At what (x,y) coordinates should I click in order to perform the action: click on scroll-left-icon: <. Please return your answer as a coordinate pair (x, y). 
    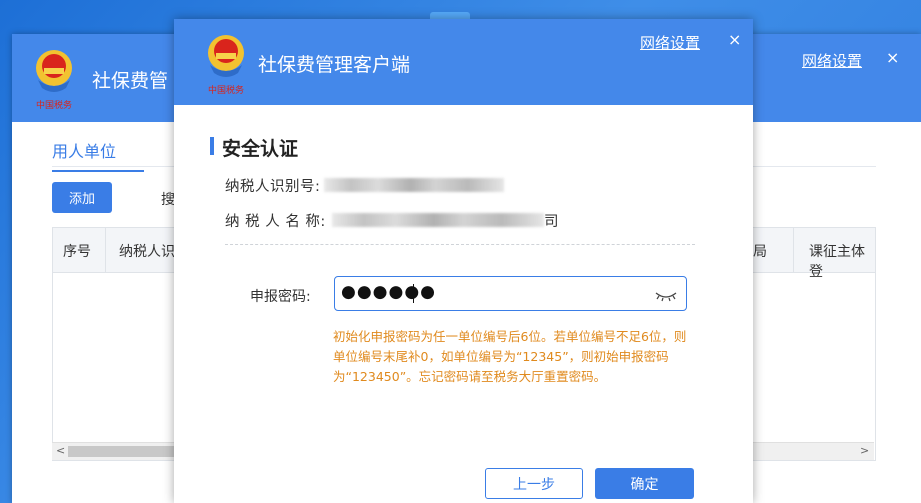
    Looking at the image, I should click on (60, 450).